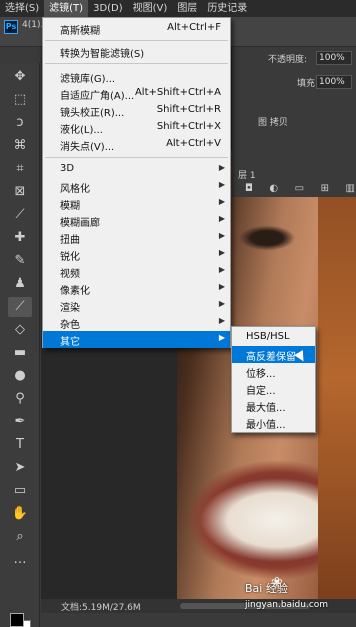  I want to click on menu-view: 视图(V), so click(150, 8).